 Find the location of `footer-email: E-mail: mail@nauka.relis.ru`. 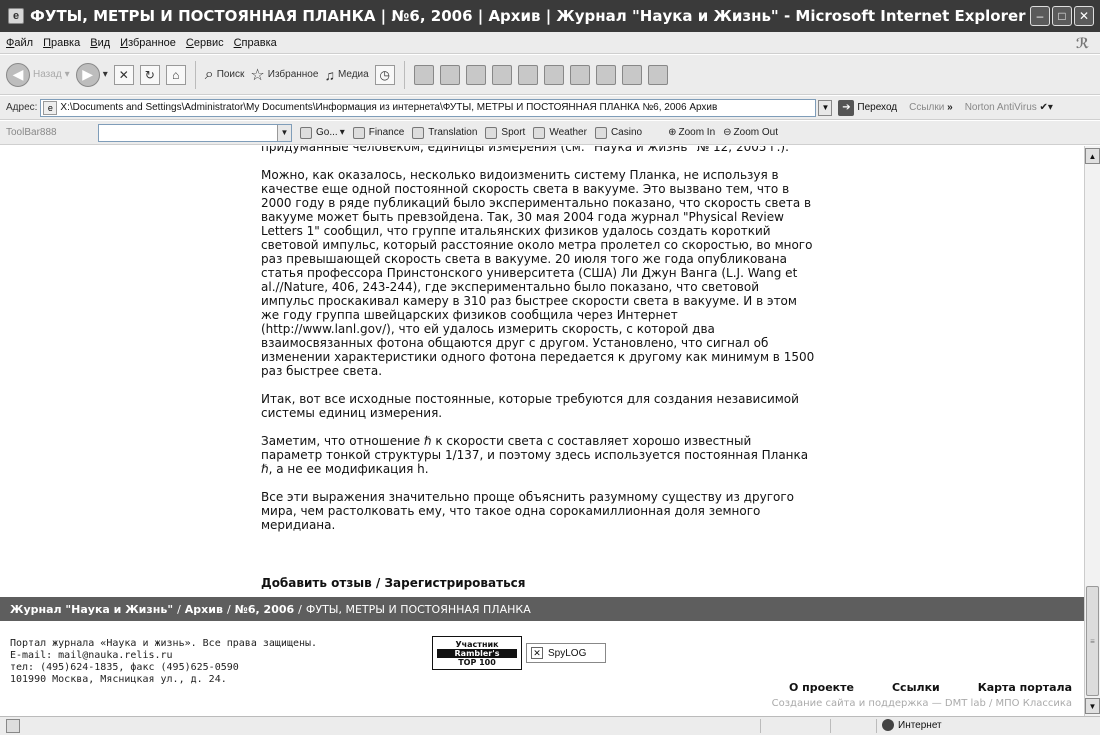

footer-email: E-mail: mail@nauka.relis.ru is located at coordinates (163, 656).